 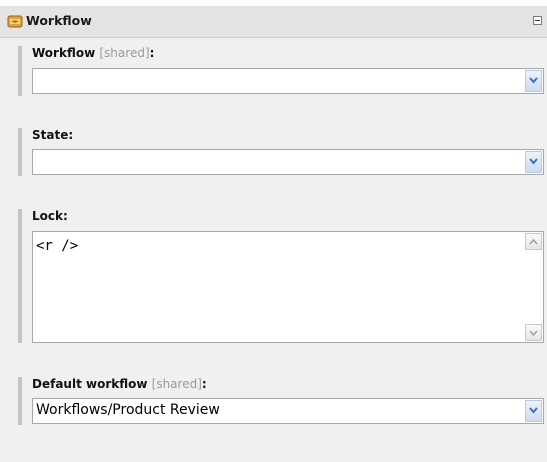 What do you see at coordinates (59, 20) in the screenshot?
I see `panel-title: Workflow` at bounding box center [59, 20].